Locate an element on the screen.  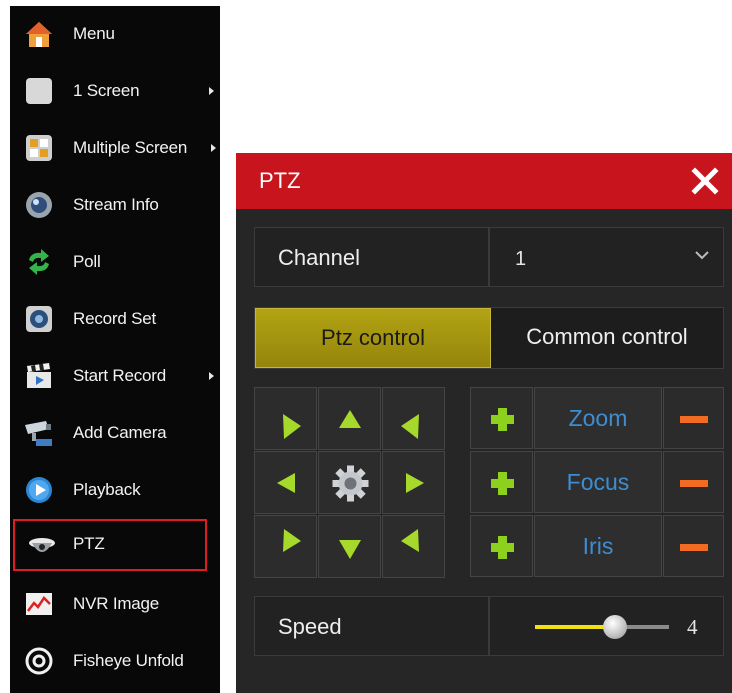
speed-slider-handle is located at coordinates (615, 627).